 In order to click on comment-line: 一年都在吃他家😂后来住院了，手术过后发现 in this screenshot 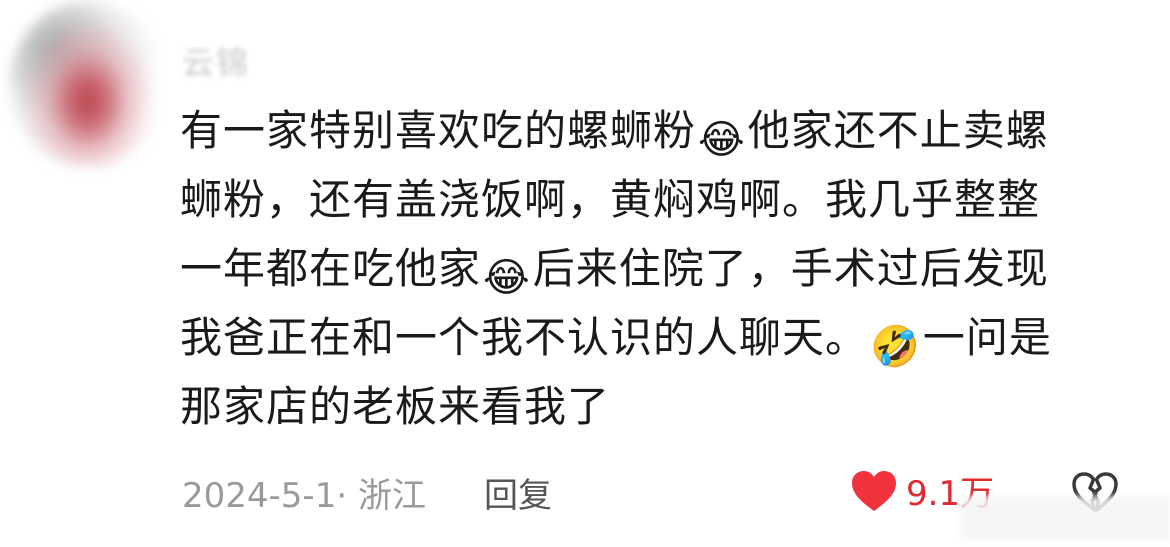, I will do `click(660, 268)`.